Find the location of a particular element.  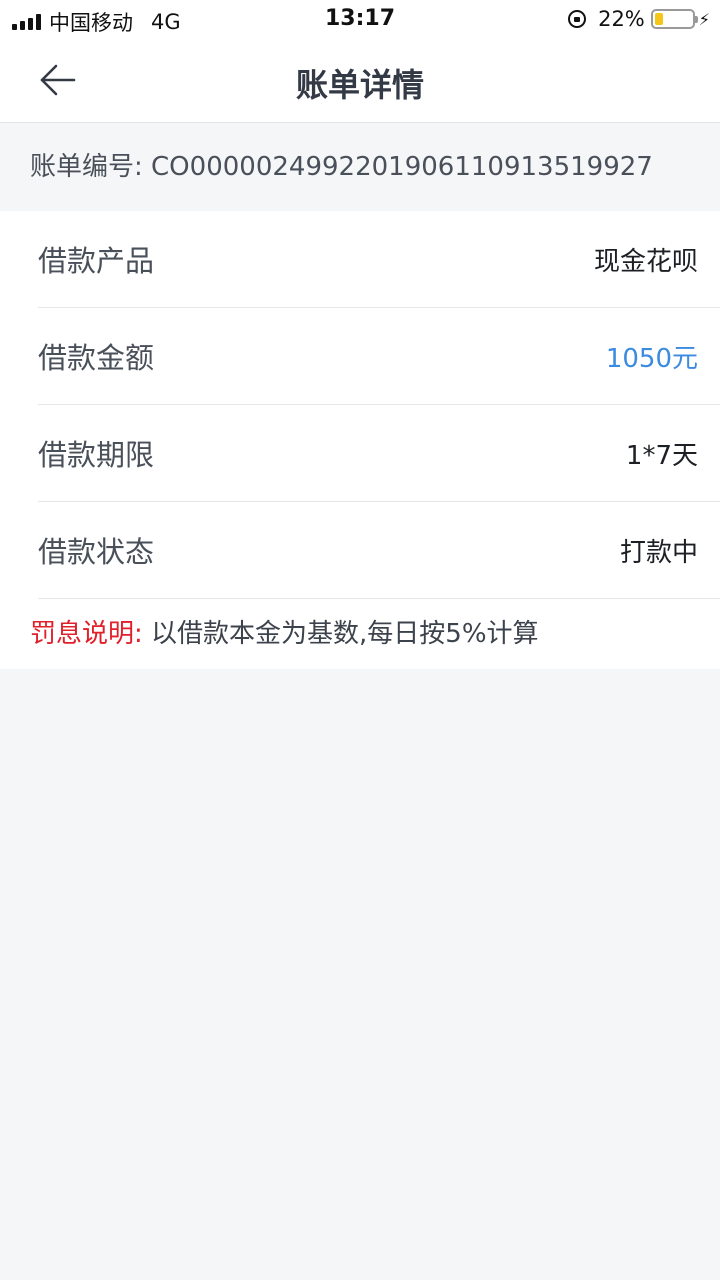

detail-label: 借款状态 is located at coordinates (96, 552).